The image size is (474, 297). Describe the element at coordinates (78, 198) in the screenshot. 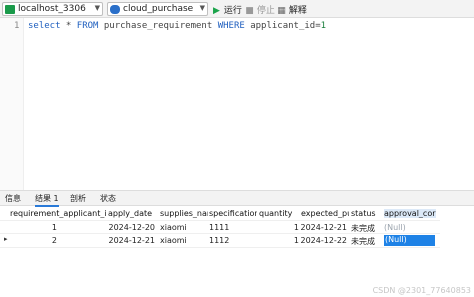

I see `tab-profile: 剖析` at that location.